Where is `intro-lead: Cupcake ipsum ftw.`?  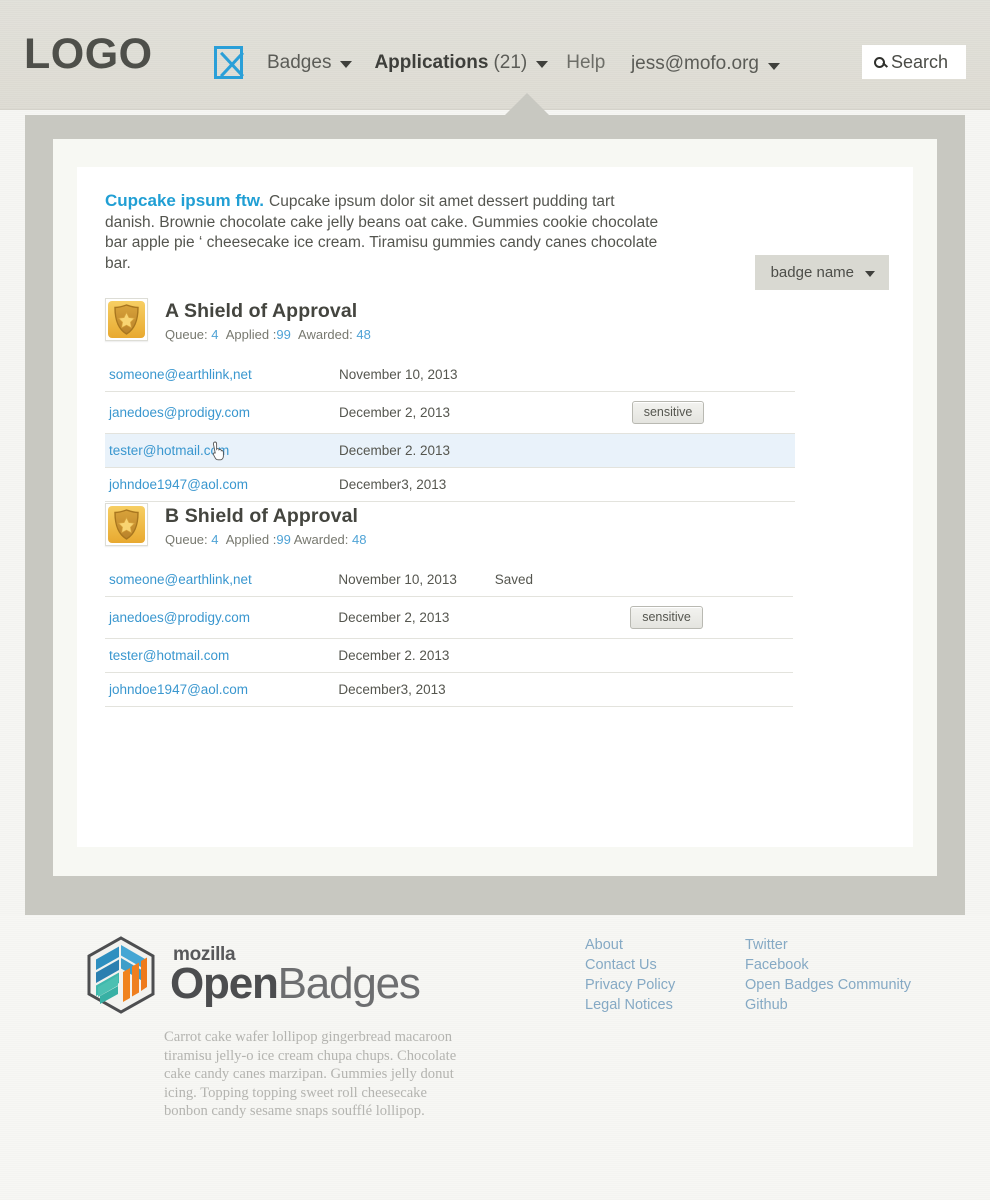
intro-lead: Cupcake ipsum ftw. is located at coordinates (185, 200).